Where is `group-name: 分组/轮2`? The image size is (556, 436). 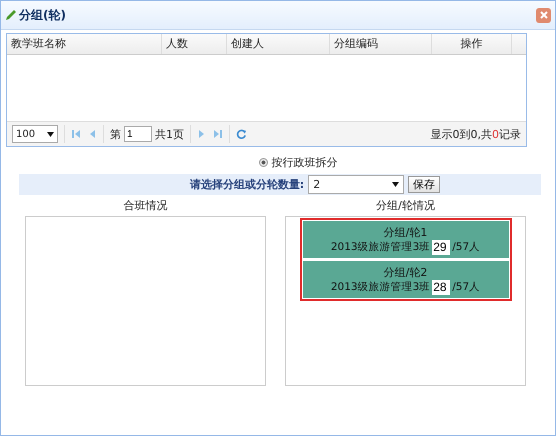 group-name: 分组/轮2 is located at coordinates (406, 272).